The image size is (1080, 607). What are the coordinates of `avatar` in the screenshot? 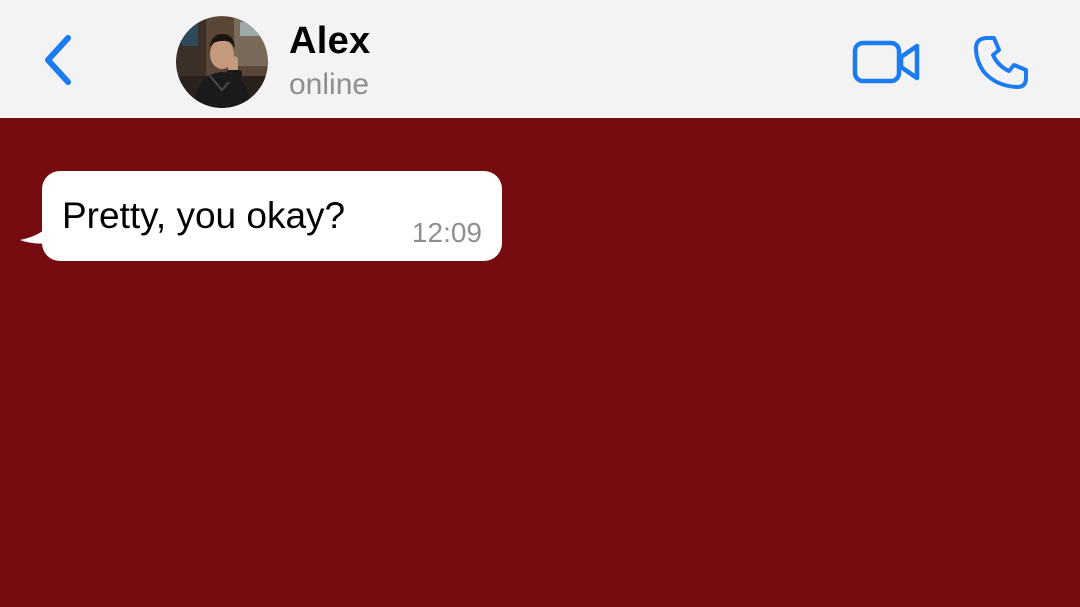 It's located at (222, 62).